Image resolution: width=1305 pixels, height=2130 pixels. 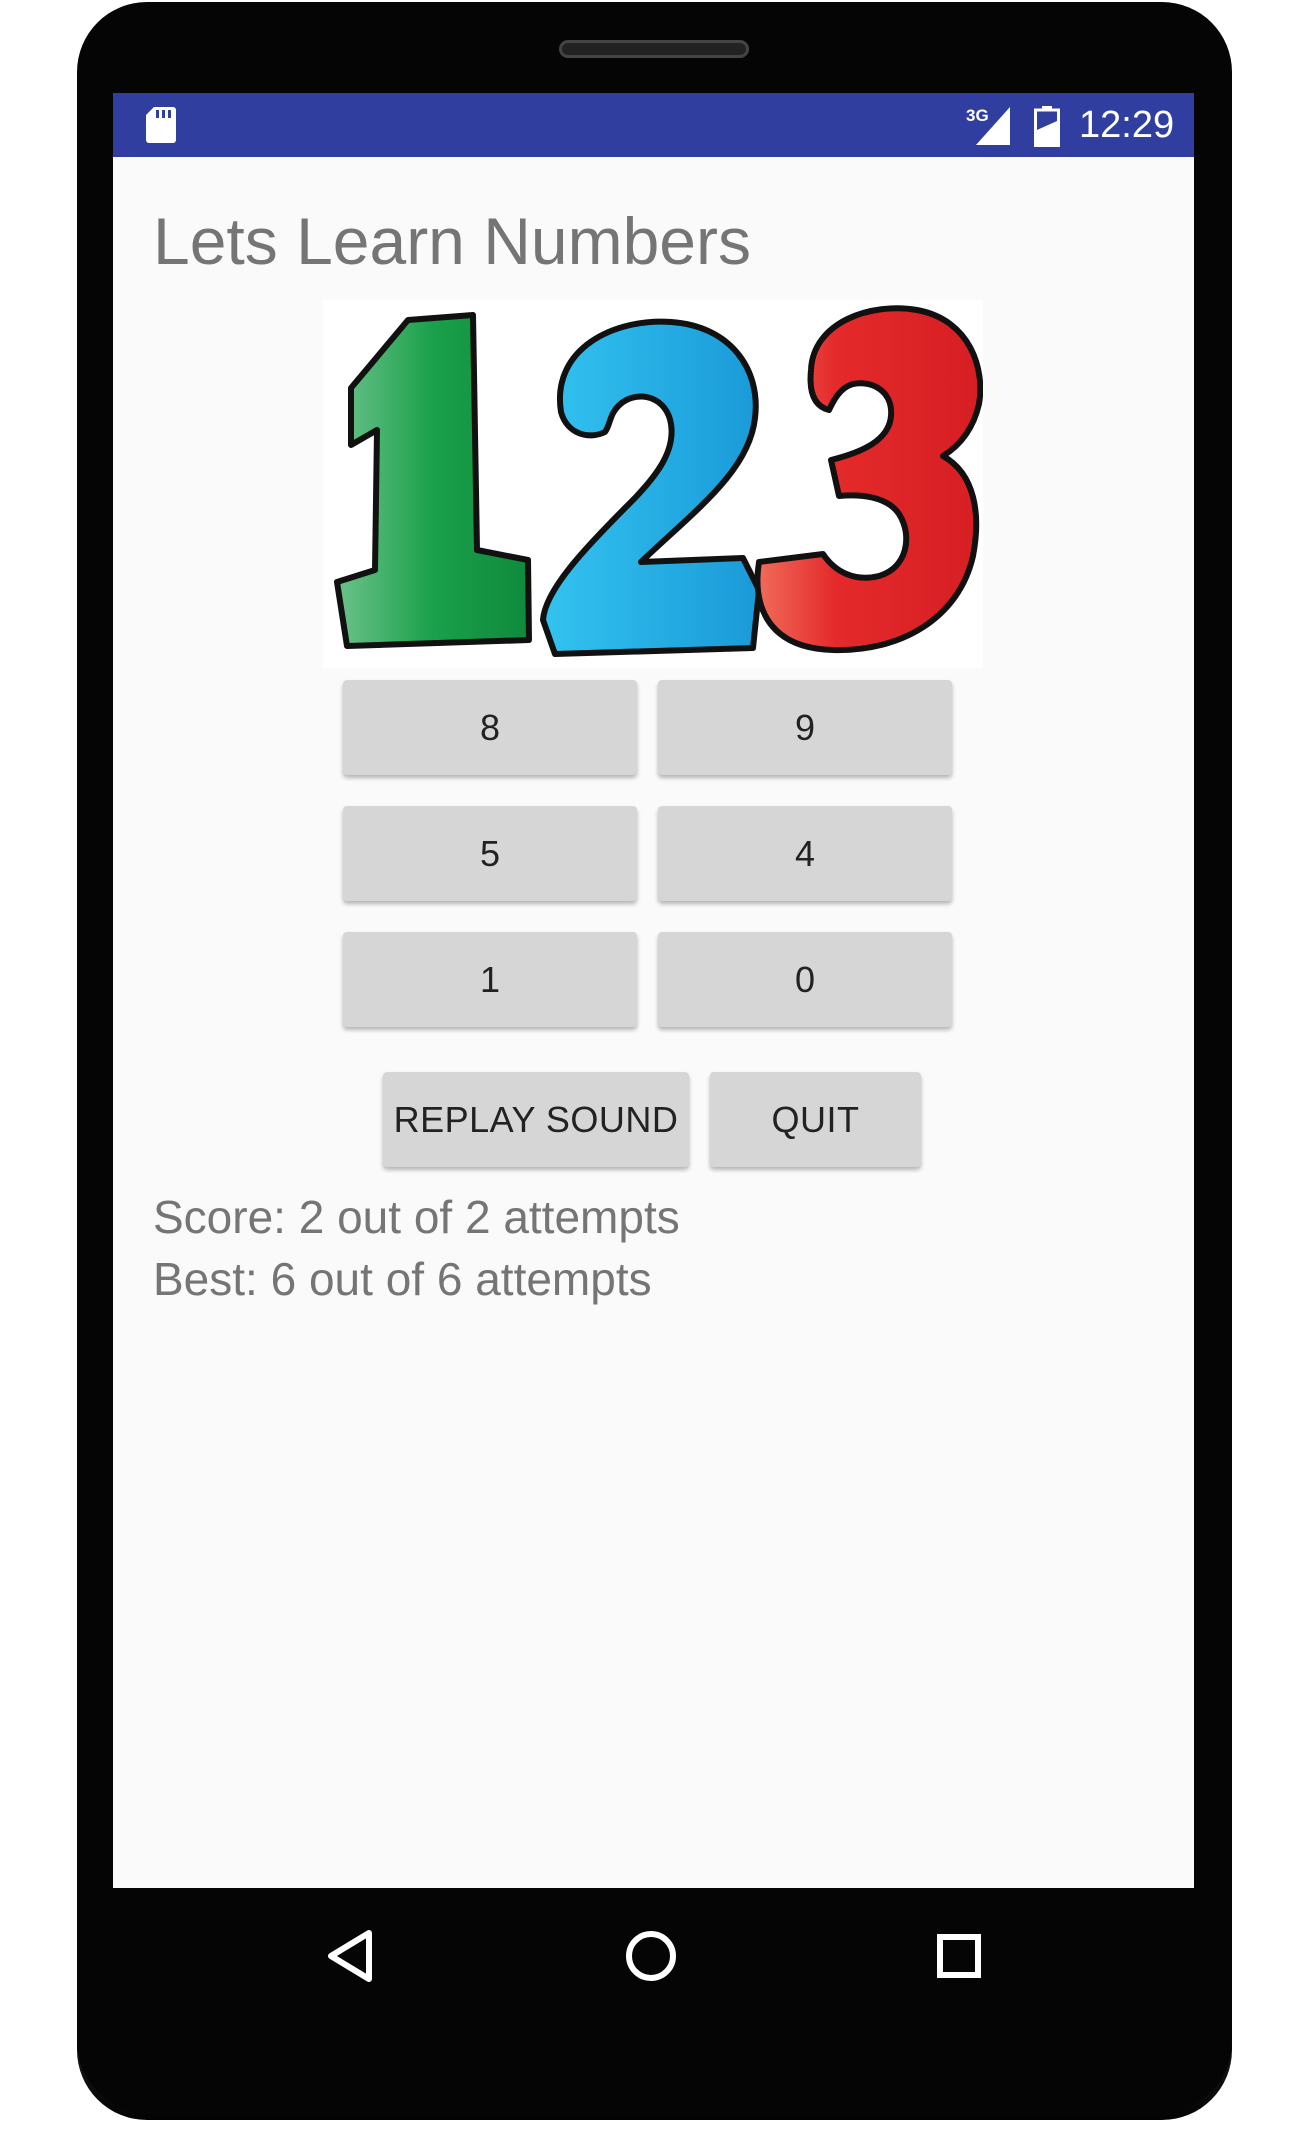 What do you see at coordinates (161, 125) in the screenshot?
I see `sd-card-icon` at bounding box center [161, 125].